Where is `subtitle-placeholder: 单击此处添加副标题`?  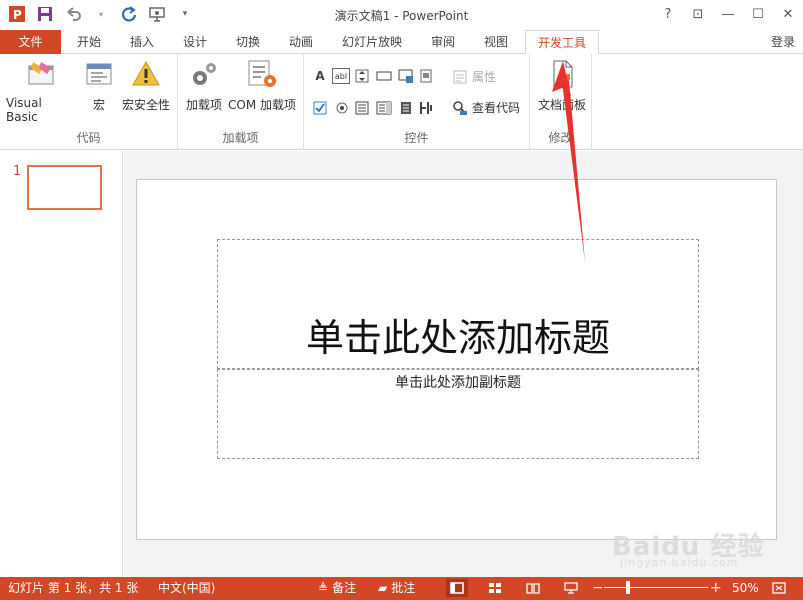
subtitle-placeholder: 单击此处添加副标题 is located at coordinates (458, 414).